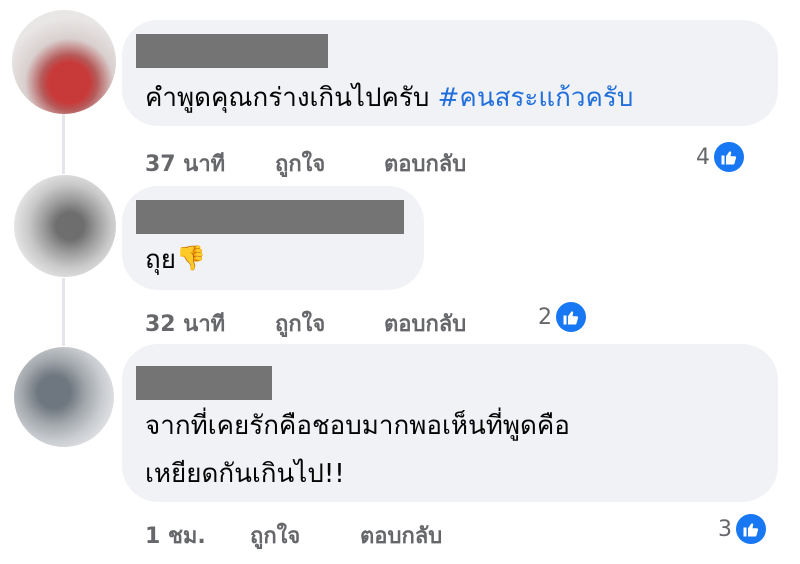 This screenshot has height=564, width=800. I want to click on comment-time: 37 นาที, so click(185, 163).